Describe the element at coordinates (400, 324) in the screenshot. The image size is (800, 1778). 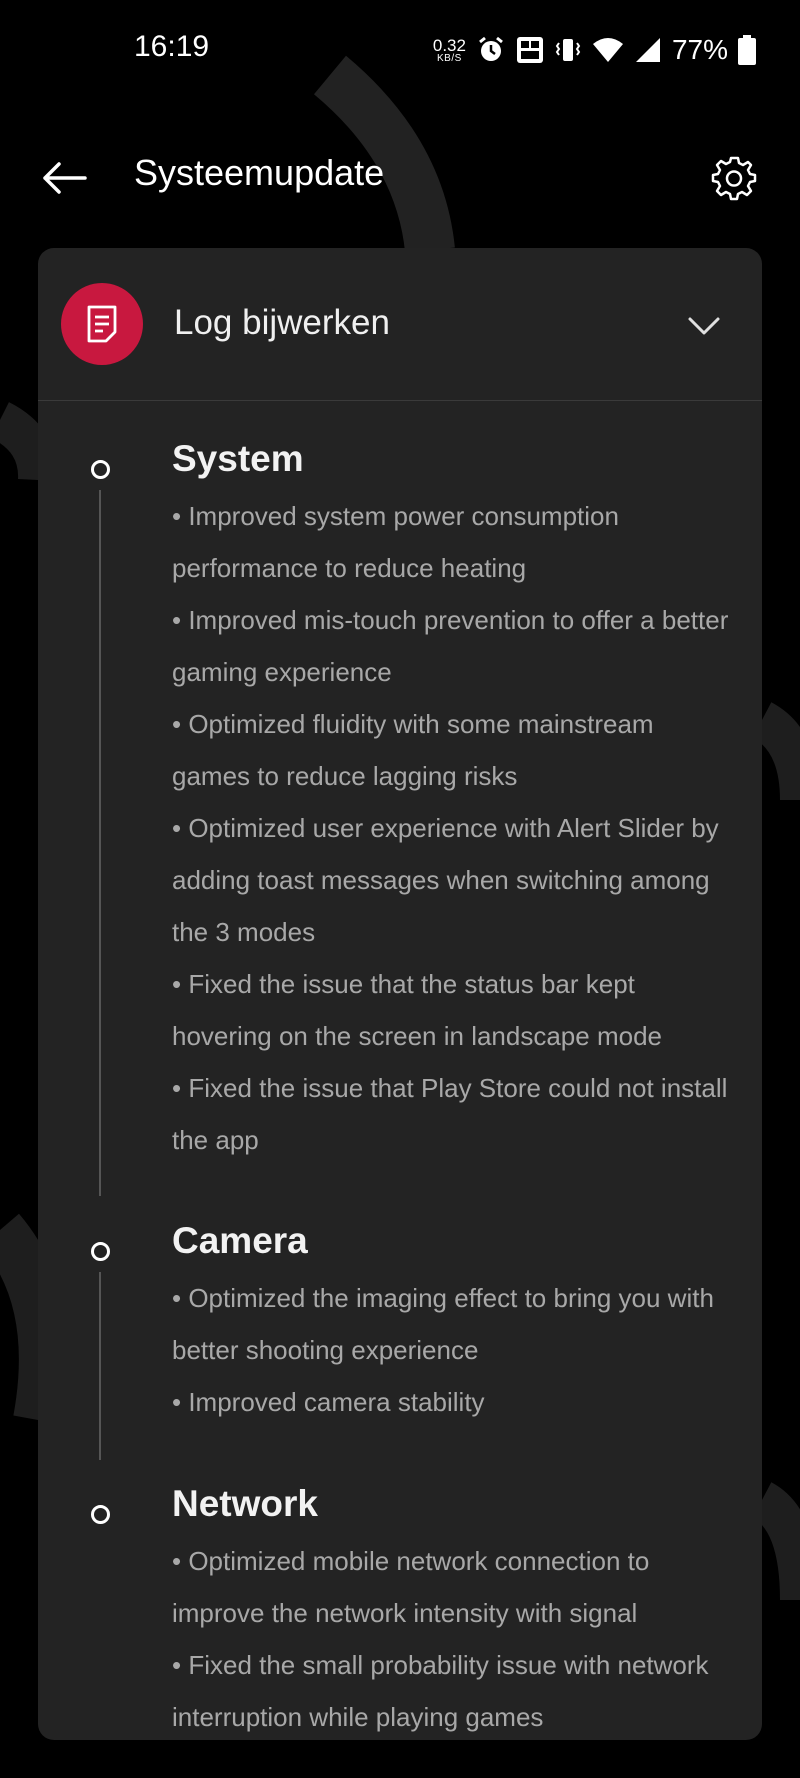
I see `update-log-header: Log bijwerken` at that location.